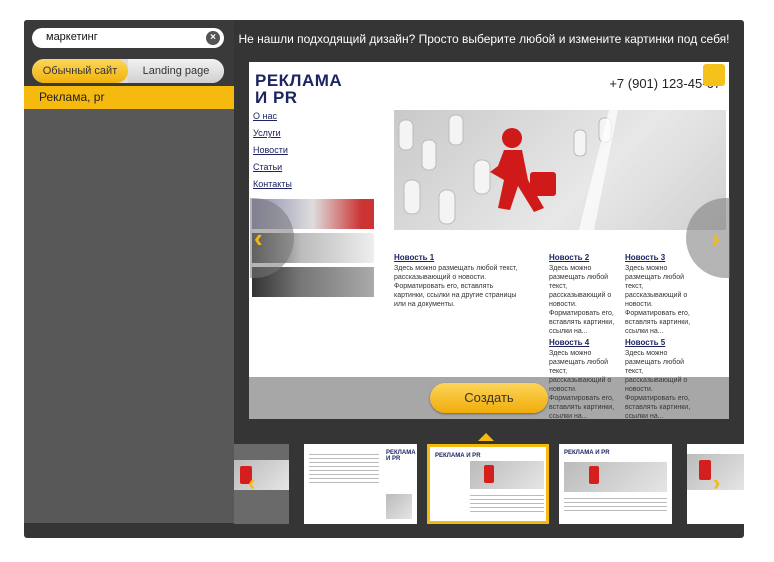 This screenshot has width=774, height=562. What do you see at coordinates (299, 80) in the screenshot?
I see `preview-title-line1: РЕКЛАМА` at bounding box center [299, 80].